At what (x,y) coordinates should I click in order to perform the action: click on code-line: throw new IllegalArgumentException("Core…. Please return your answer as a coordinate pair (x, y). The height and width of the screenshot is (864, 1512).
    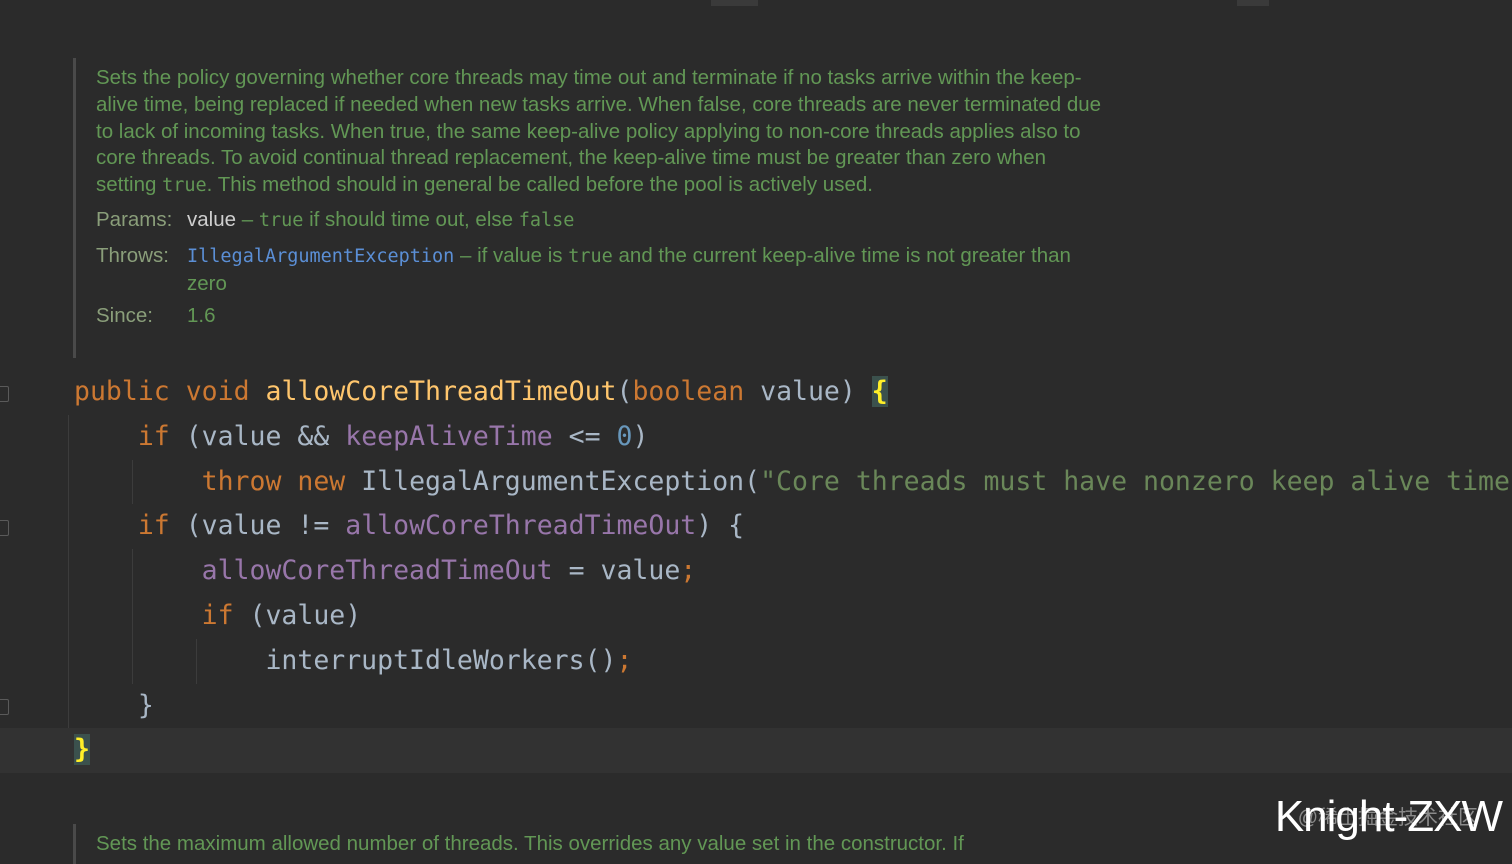
    Looking at the image, I should click on (856, 481).